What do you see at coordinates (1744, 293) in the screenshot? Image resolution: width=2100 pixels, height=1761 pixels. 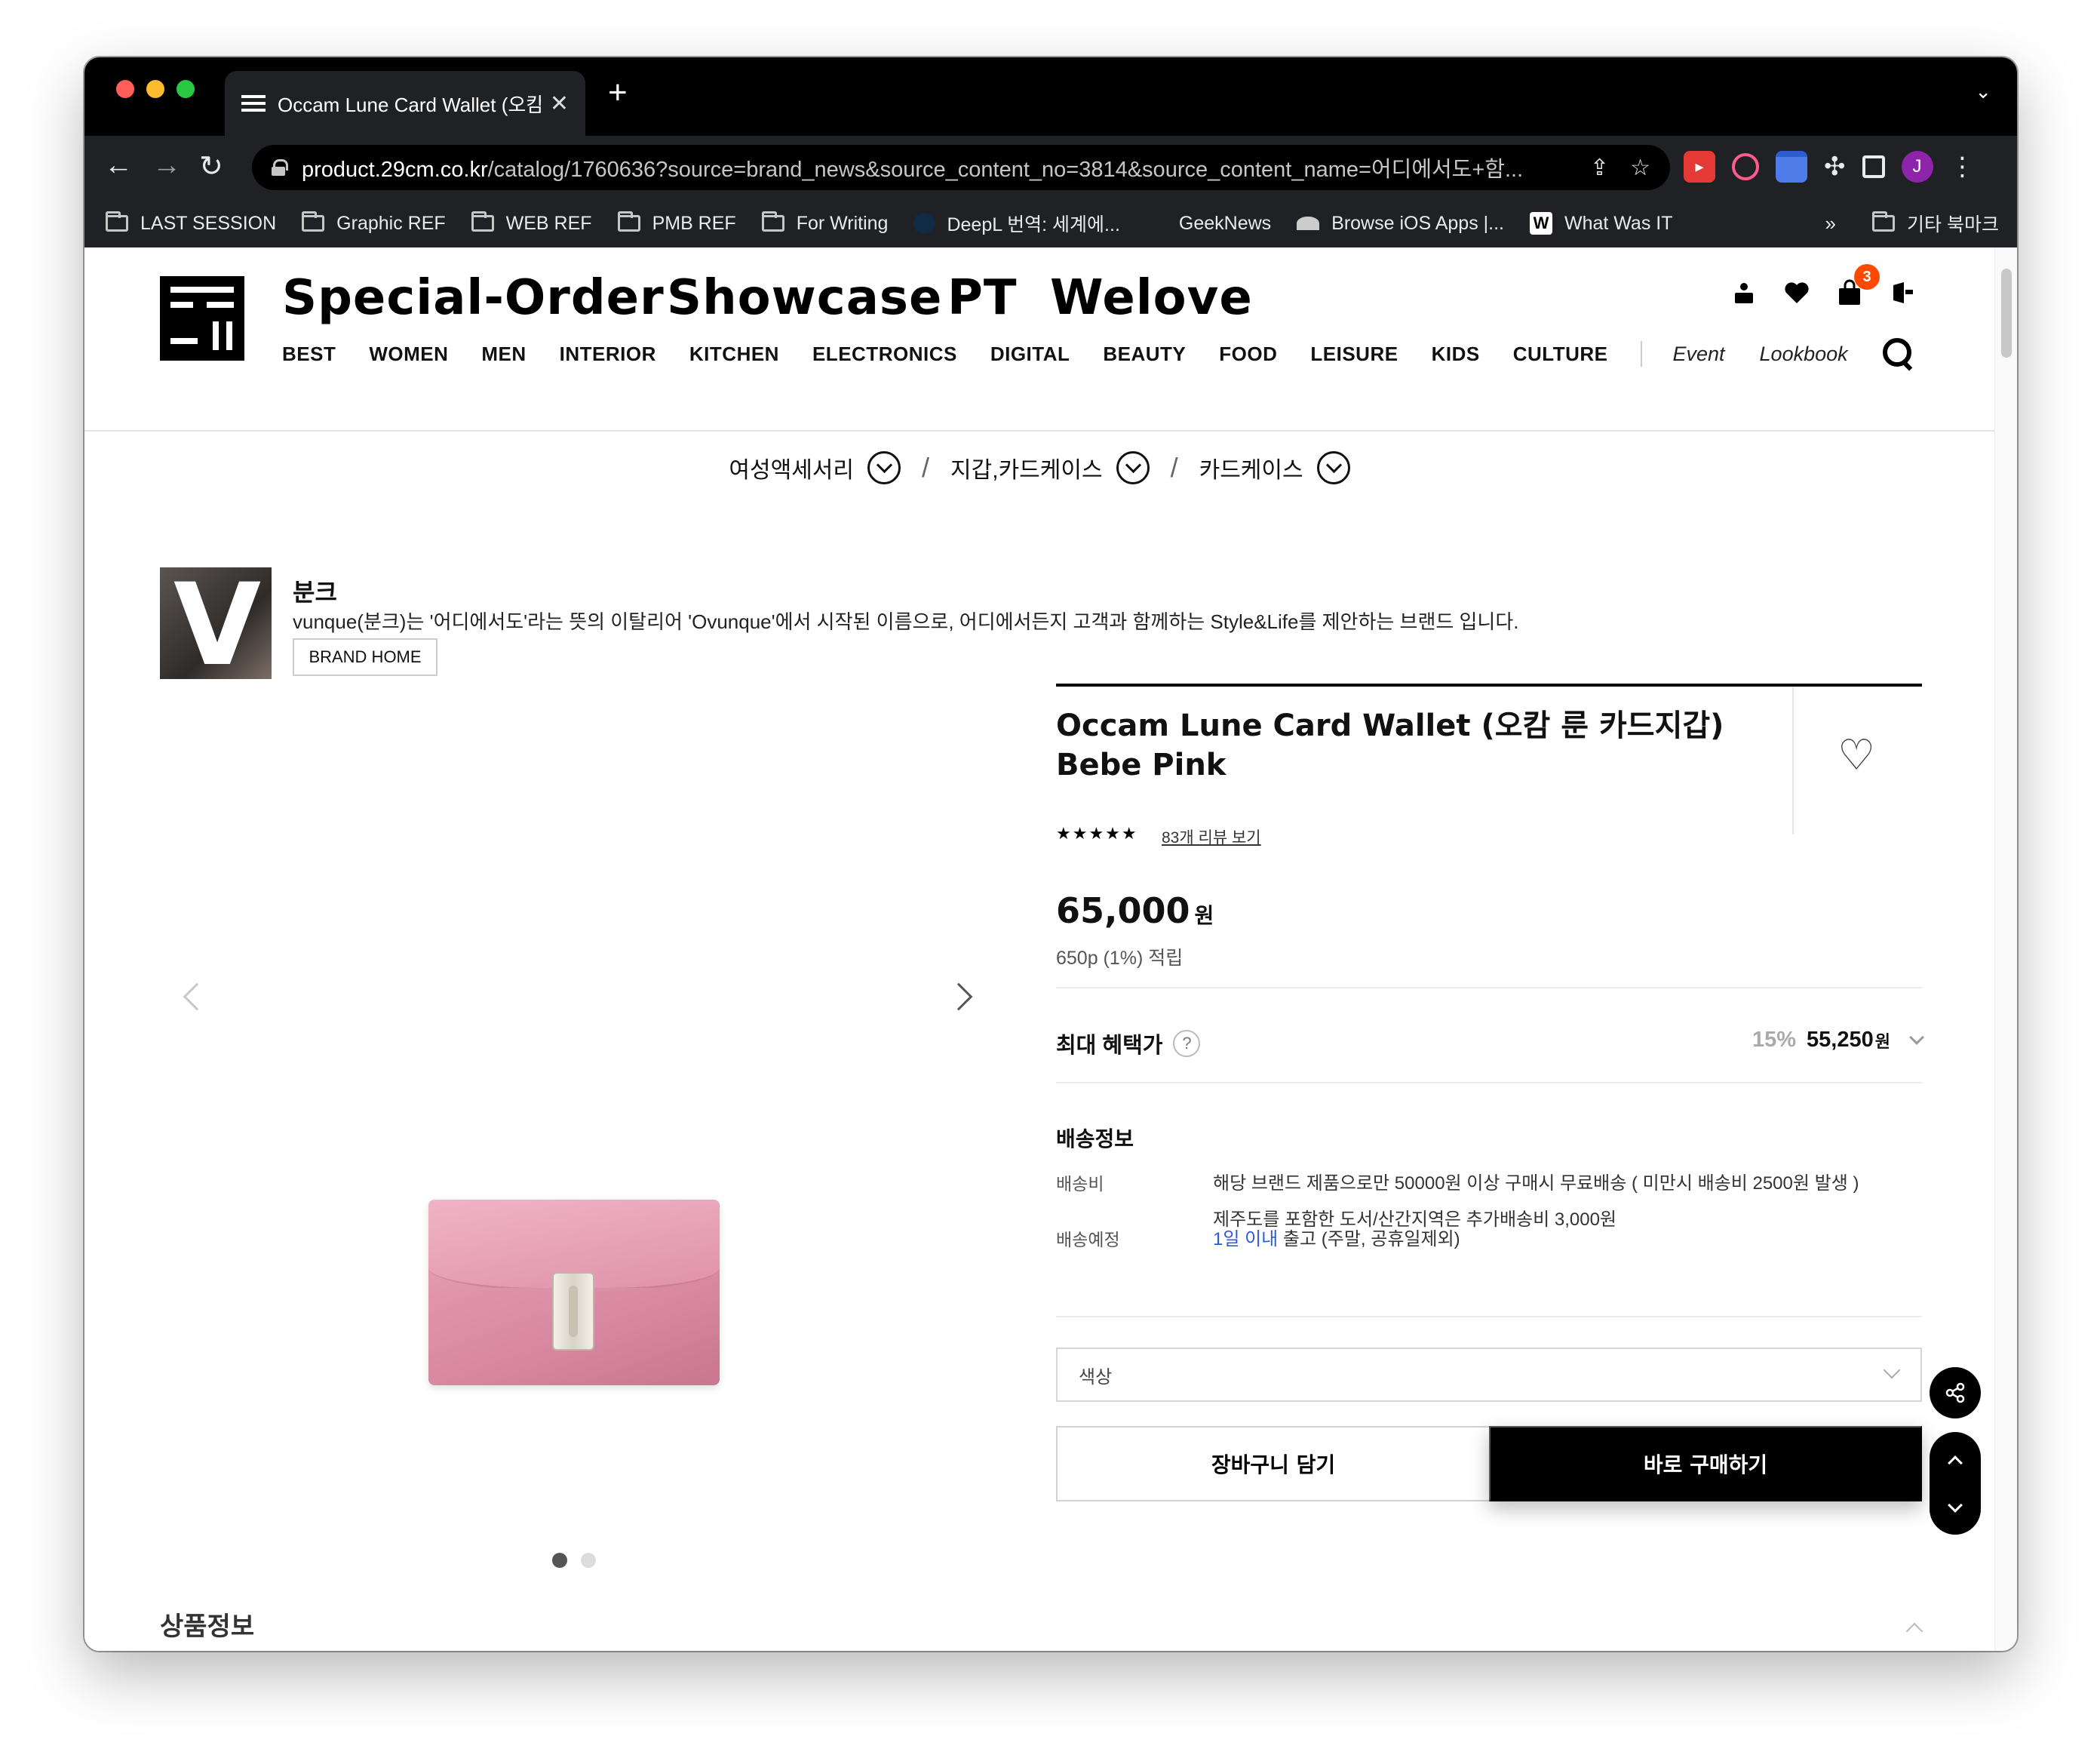 I see `my-page-icon` at bounding box center [1744, 293].